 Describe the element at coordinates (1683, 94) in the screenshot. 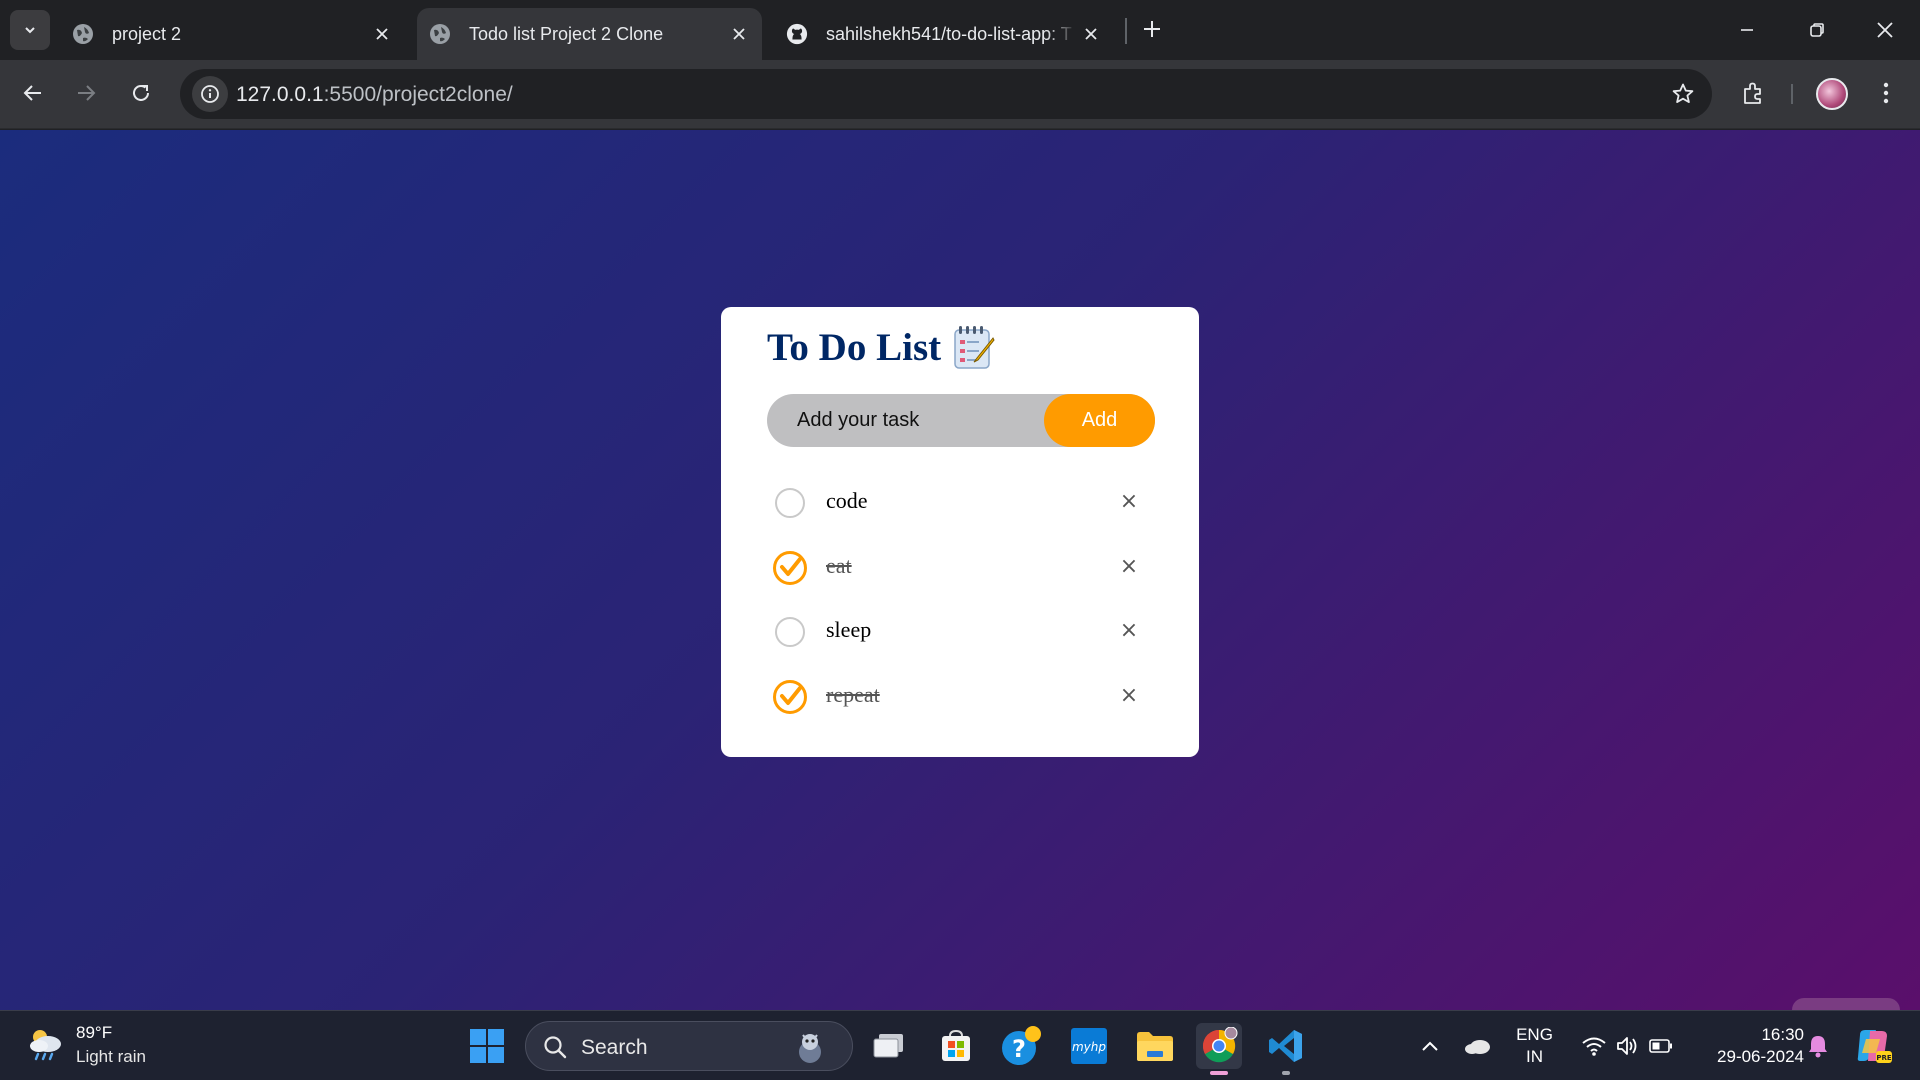

I see `bookmark-star-icon` at that location.